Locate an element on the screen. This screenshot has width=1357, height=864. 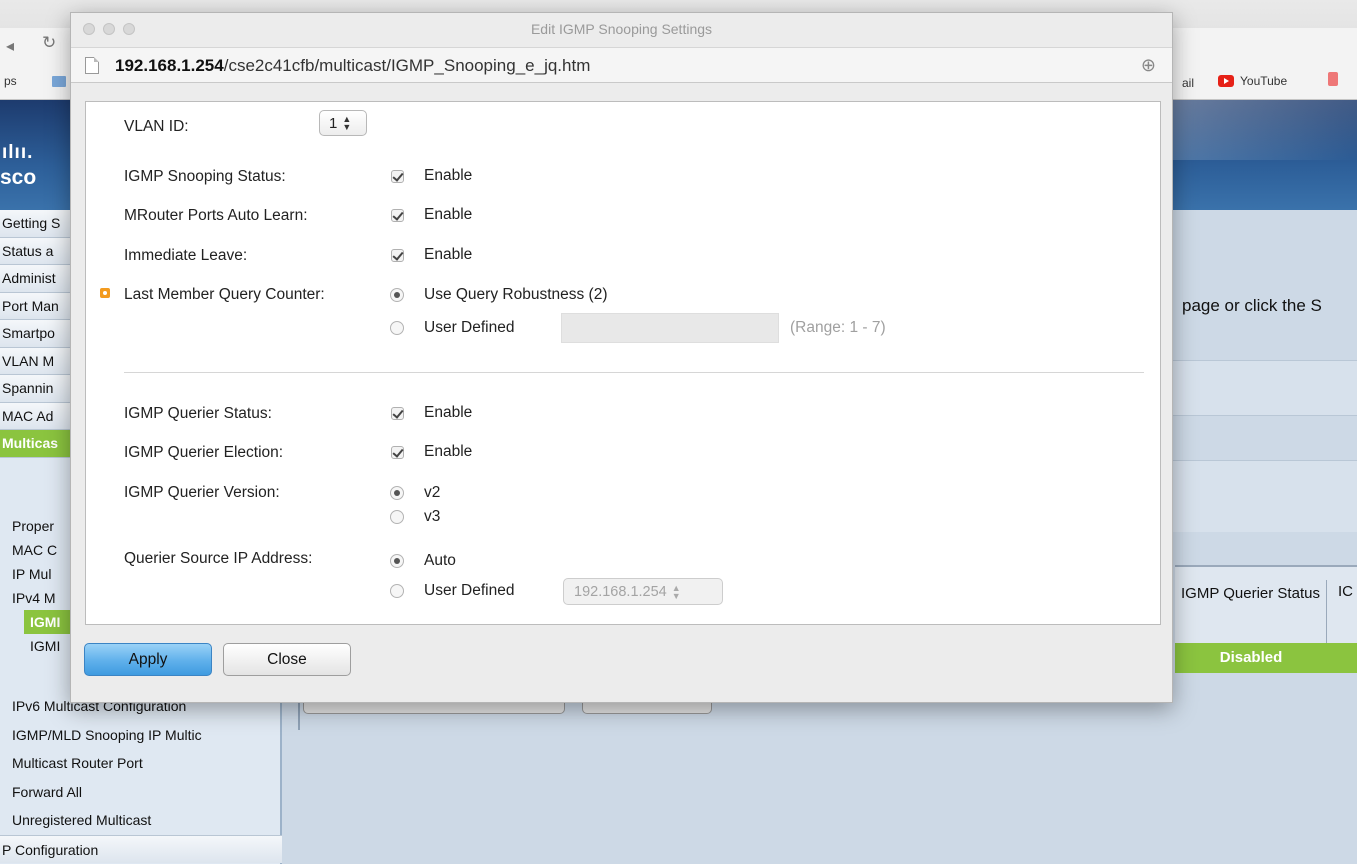
zoom-icon: ⊕ is located at coordinates (1148, 65).